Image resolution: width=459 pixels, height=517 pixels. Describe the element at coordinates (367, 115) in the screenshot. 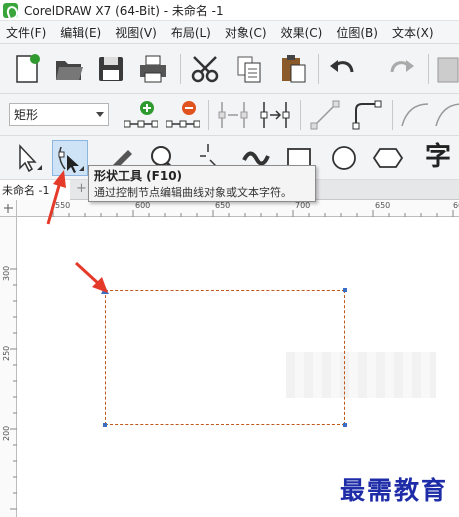

I see `to-curve-icon` at that location.